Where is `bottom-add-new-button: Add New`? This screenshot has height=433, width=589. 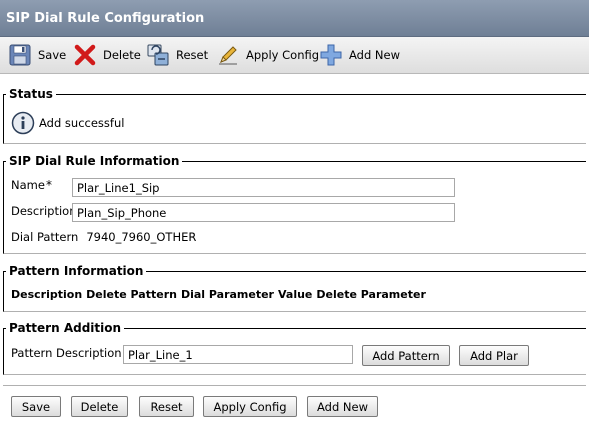 bottom-add-new-button: Add New is located at coordinates (342, 406).